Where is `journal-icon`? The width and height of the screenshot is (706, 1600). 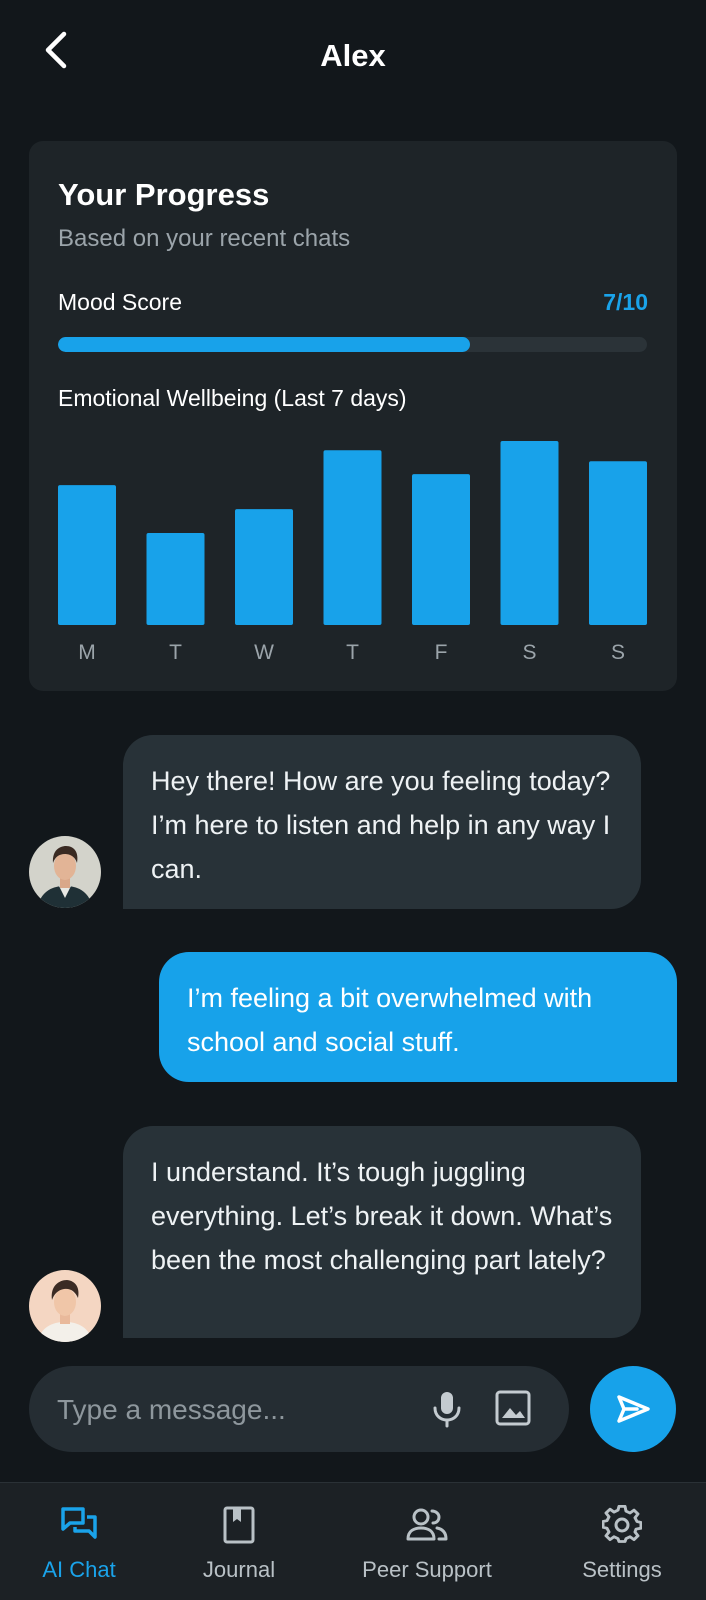 journal-icon is located at coordinates (239, 1525).